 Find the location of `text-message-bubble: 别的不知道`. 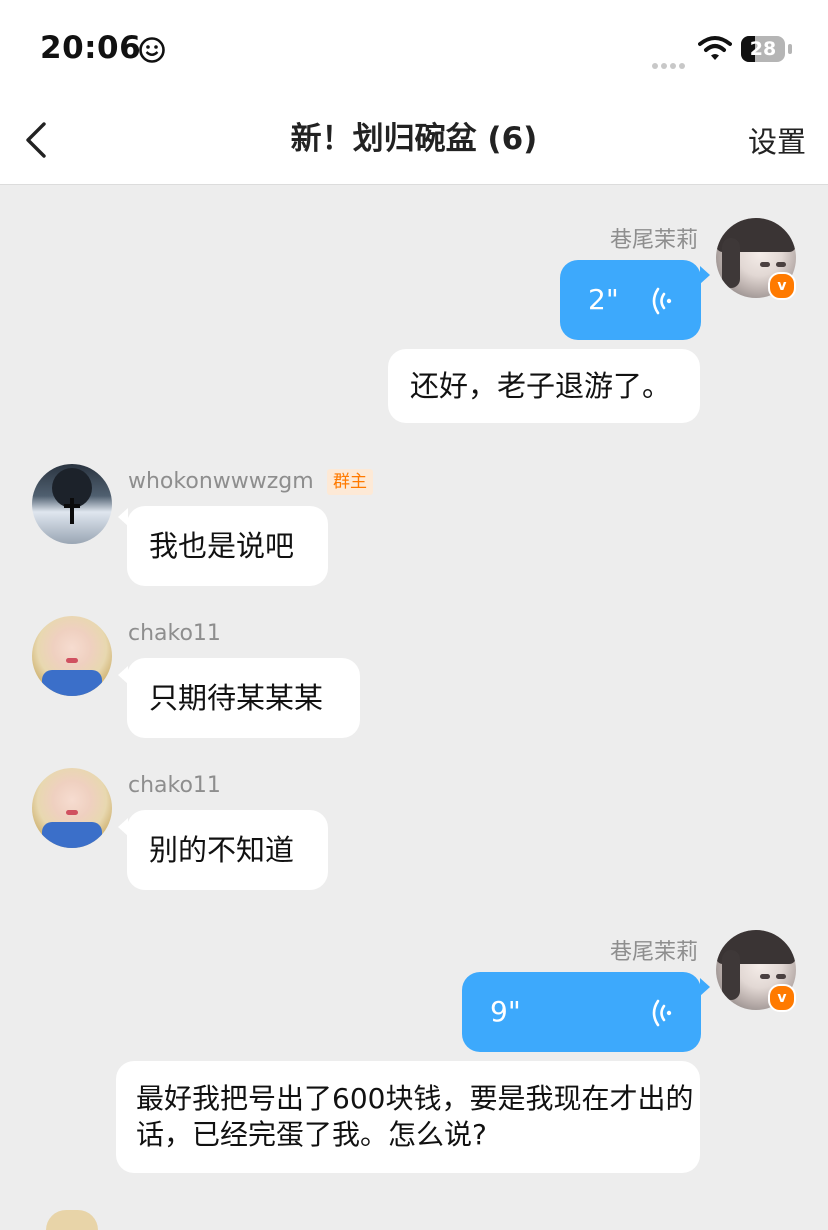

text-message-bubble: 别的不知道 is located at coordinates (227, 850).